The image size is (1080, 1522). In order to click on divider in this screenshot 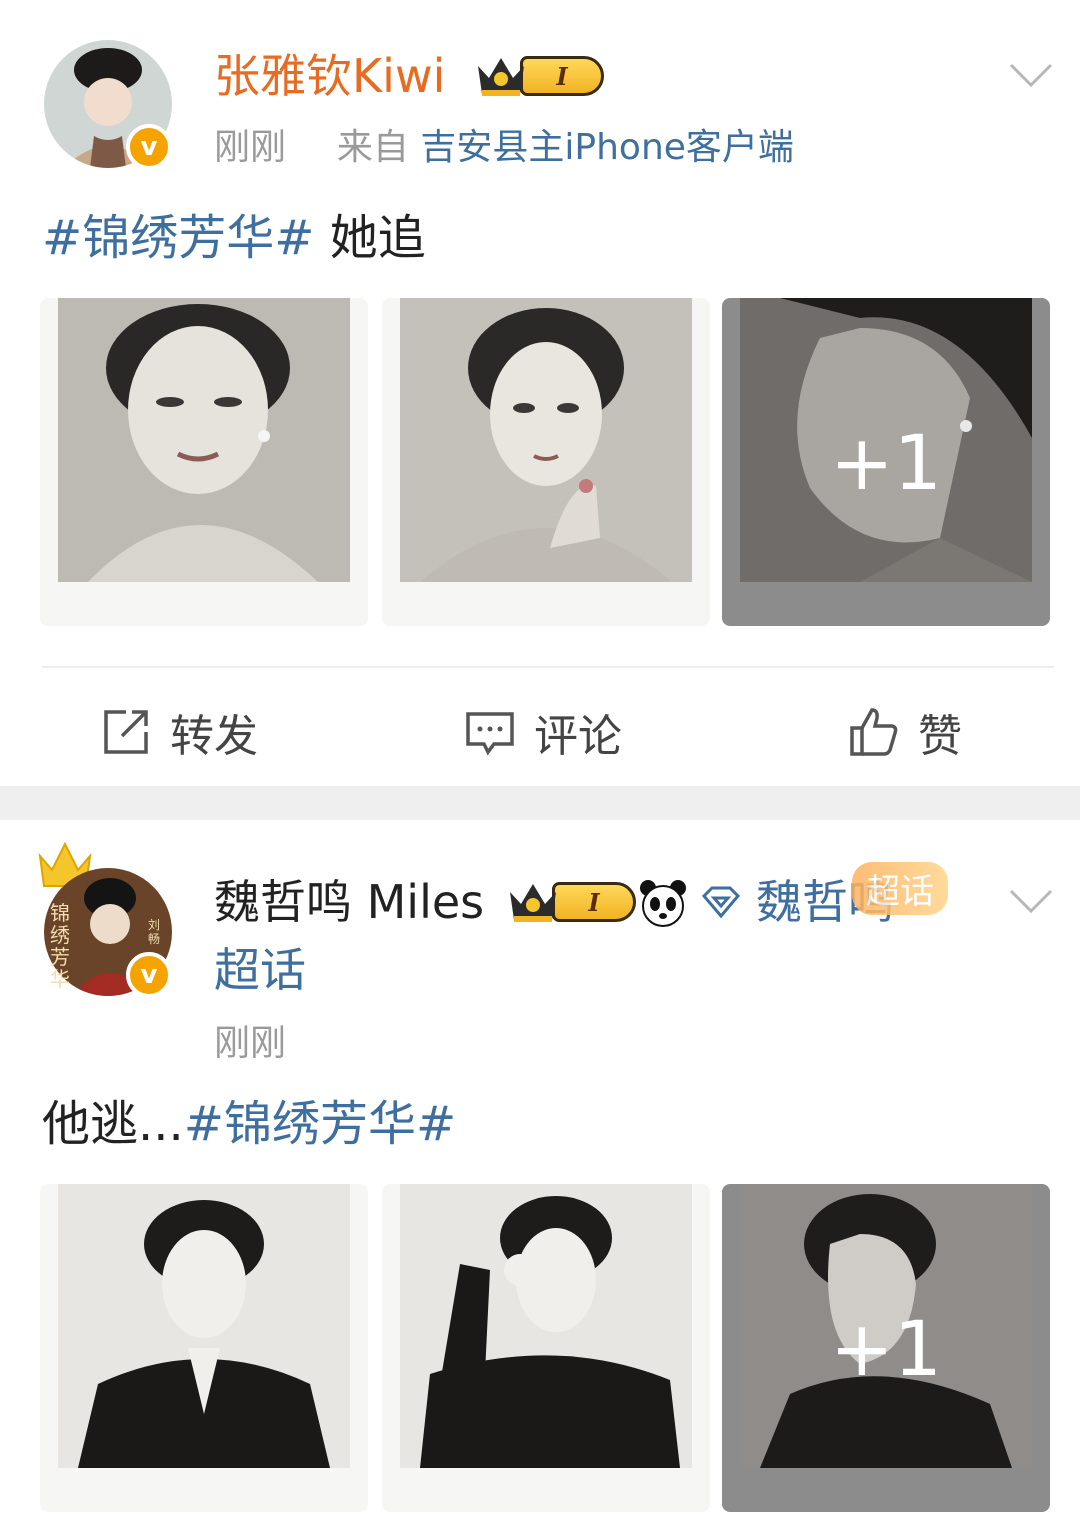, I will do `click(548, 667)`.